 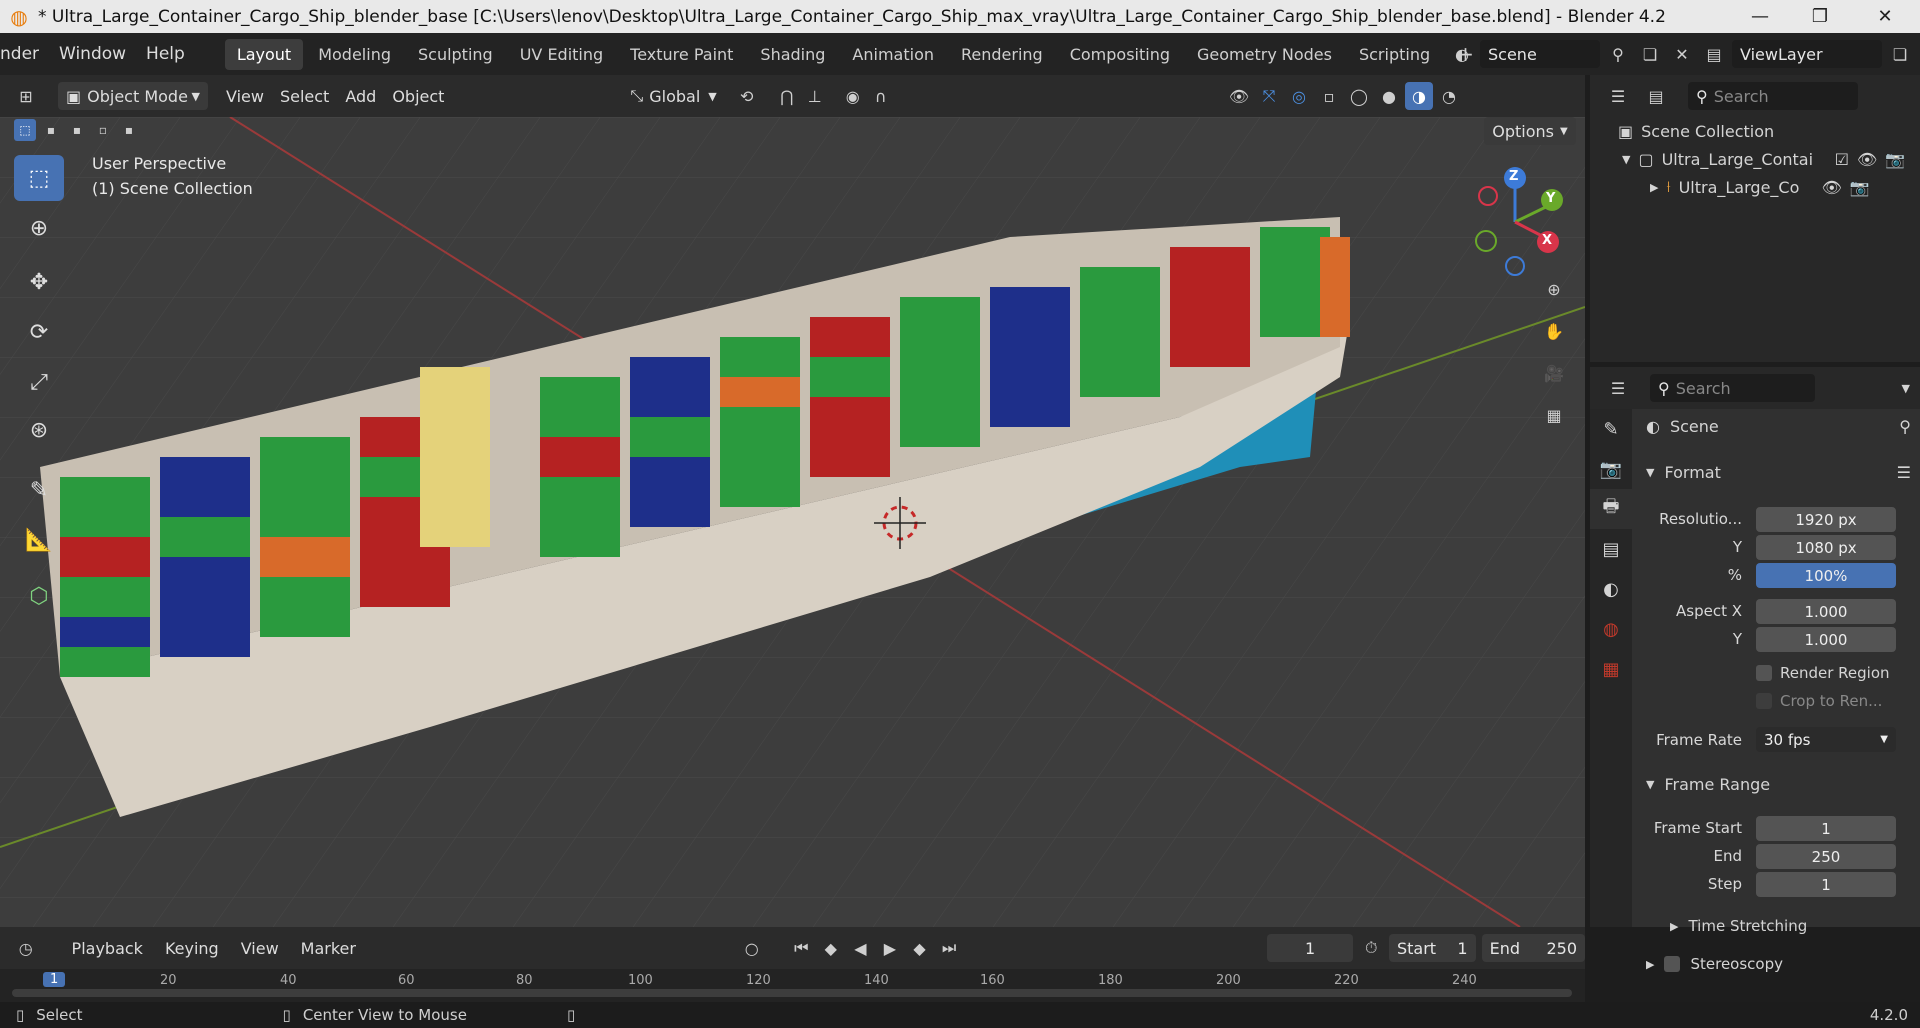 What do you see at coordinates (1359, 96) in the screenshot?
I see `wireframe-shading-icon: ◯` at bounding box center [1359, 96].